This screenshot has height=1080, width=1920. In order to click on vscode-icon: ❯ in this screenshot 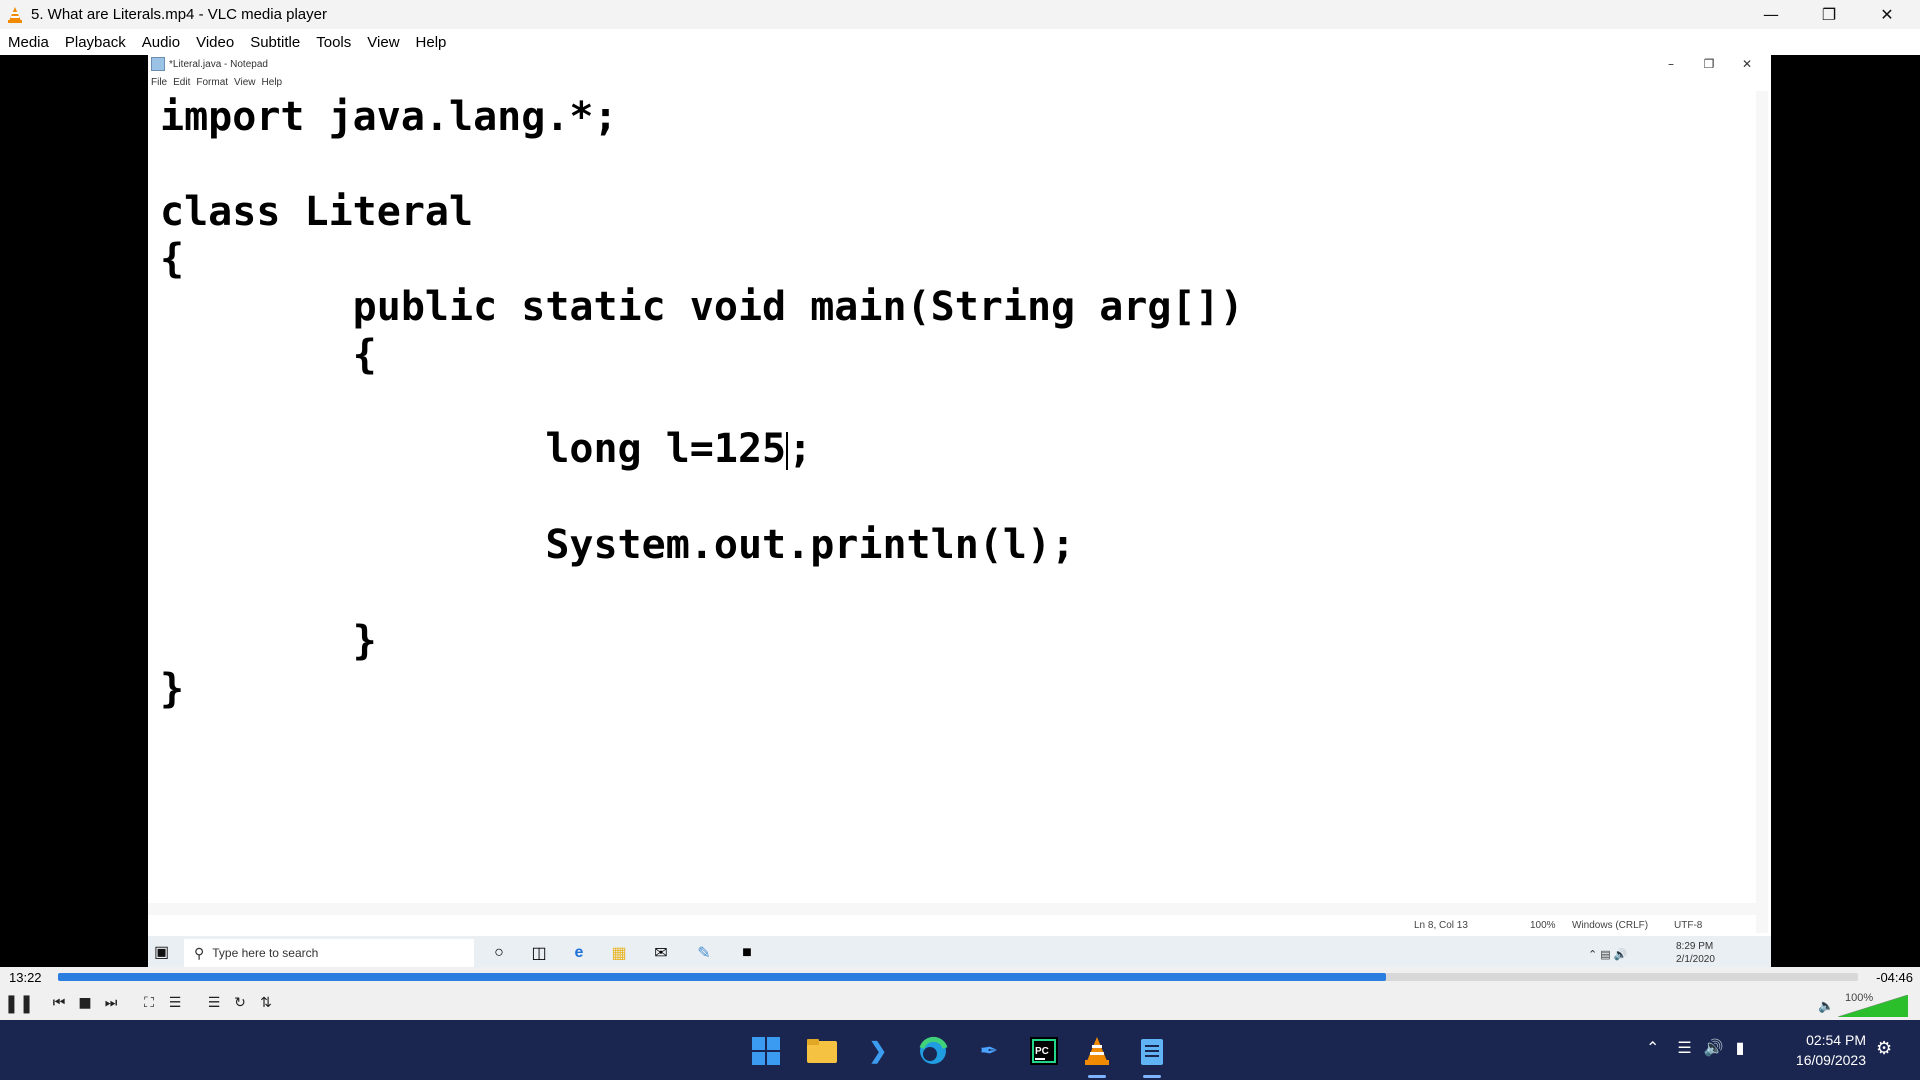, I will do `click(878, 1051)`.